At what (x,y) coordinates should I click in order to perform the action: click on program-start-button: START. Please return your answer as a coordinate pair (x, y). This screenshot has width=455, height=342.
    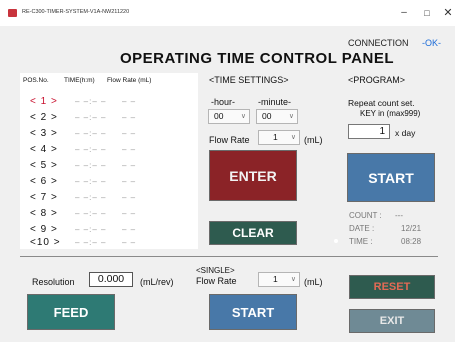
    Looking at the image, I should click on (391, 177).